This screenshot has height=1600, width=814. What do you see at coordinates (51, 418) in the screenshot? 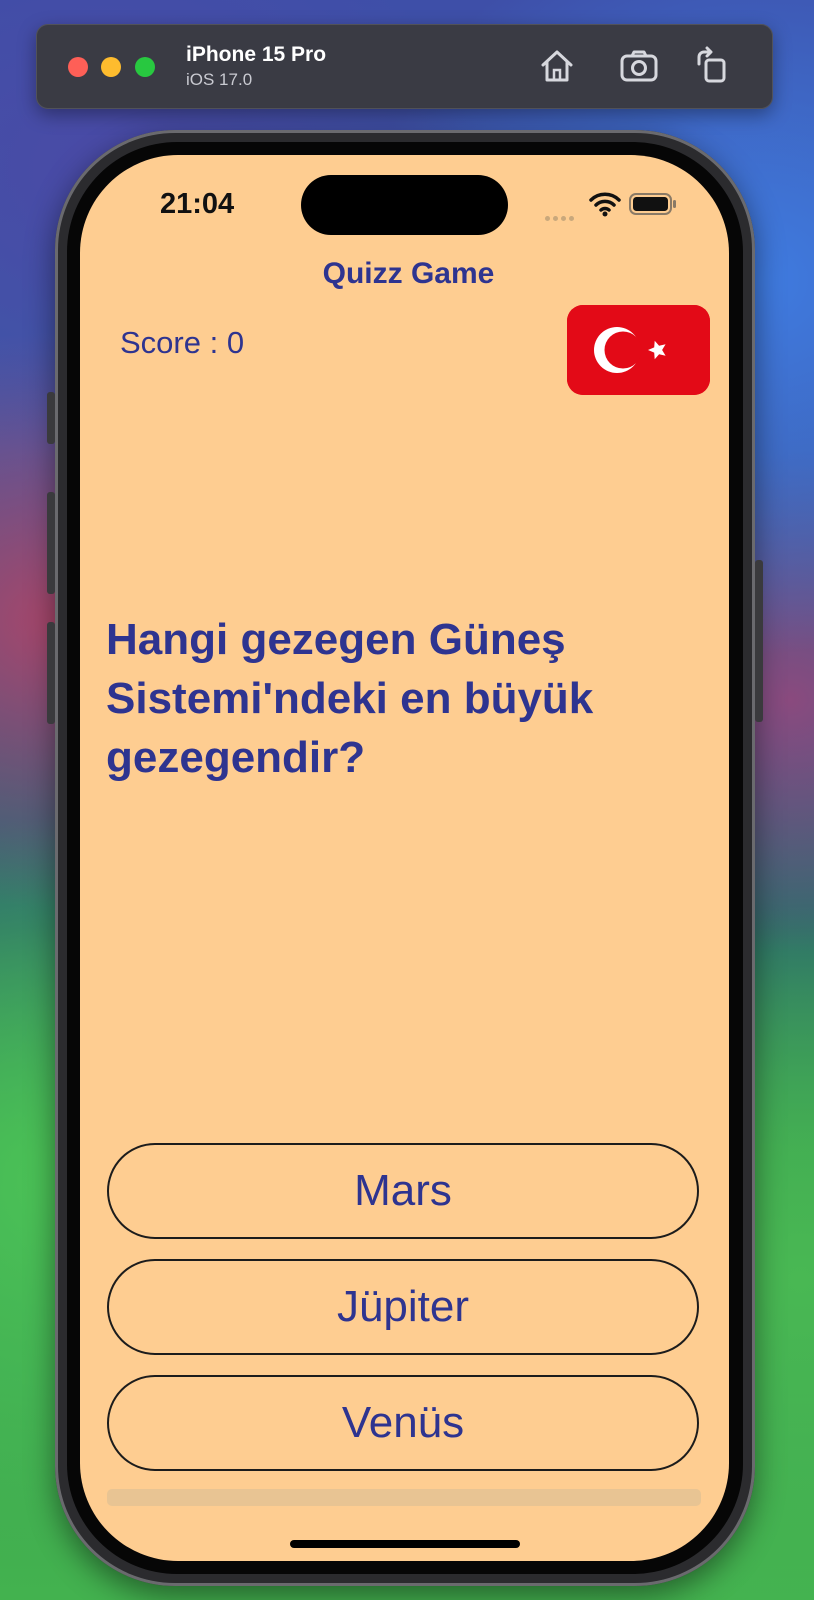
I see `action-button` at bounding box center [51, 418].